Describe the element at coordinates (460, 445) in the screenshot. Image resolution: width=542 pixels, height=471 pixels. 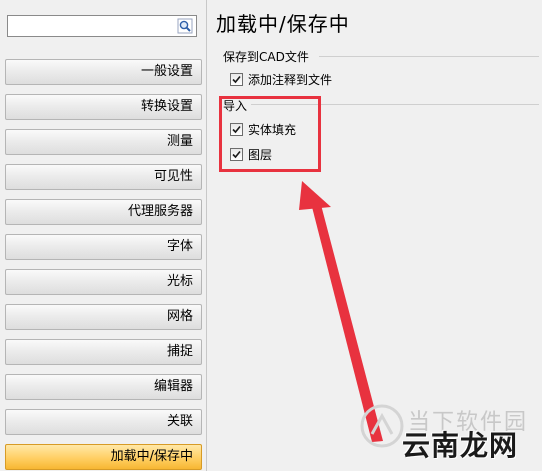
I see `watermark-bottom-text: 云南龙网` at that location.